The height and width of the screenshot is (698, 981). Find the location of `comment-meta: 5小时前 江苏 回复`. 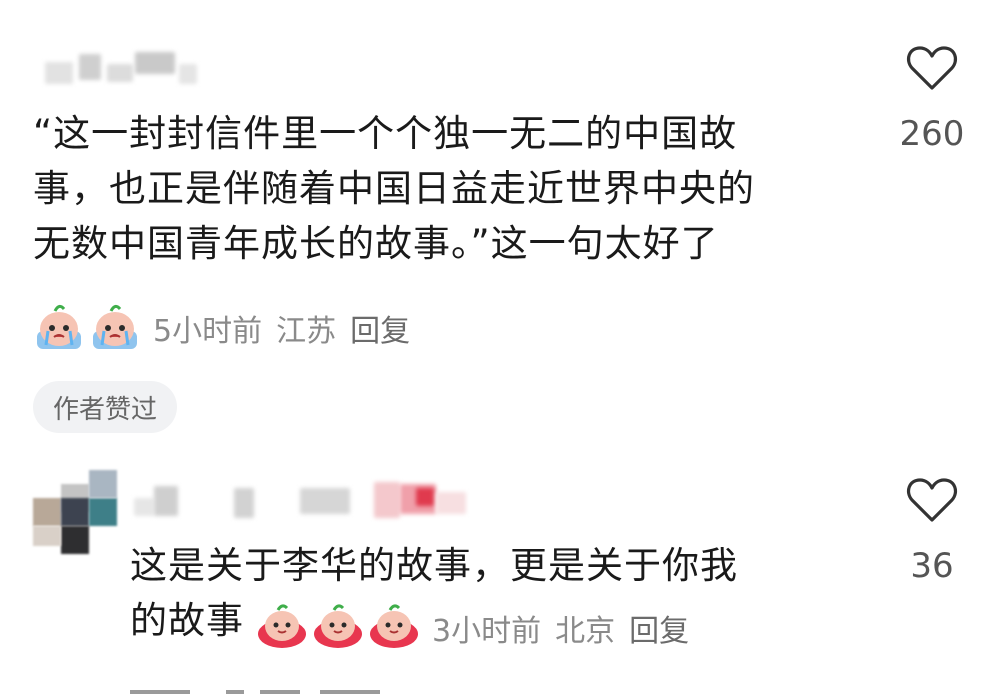

comment-meta: 5小时前 江苏 回复 is located at coordinates (288, 328).